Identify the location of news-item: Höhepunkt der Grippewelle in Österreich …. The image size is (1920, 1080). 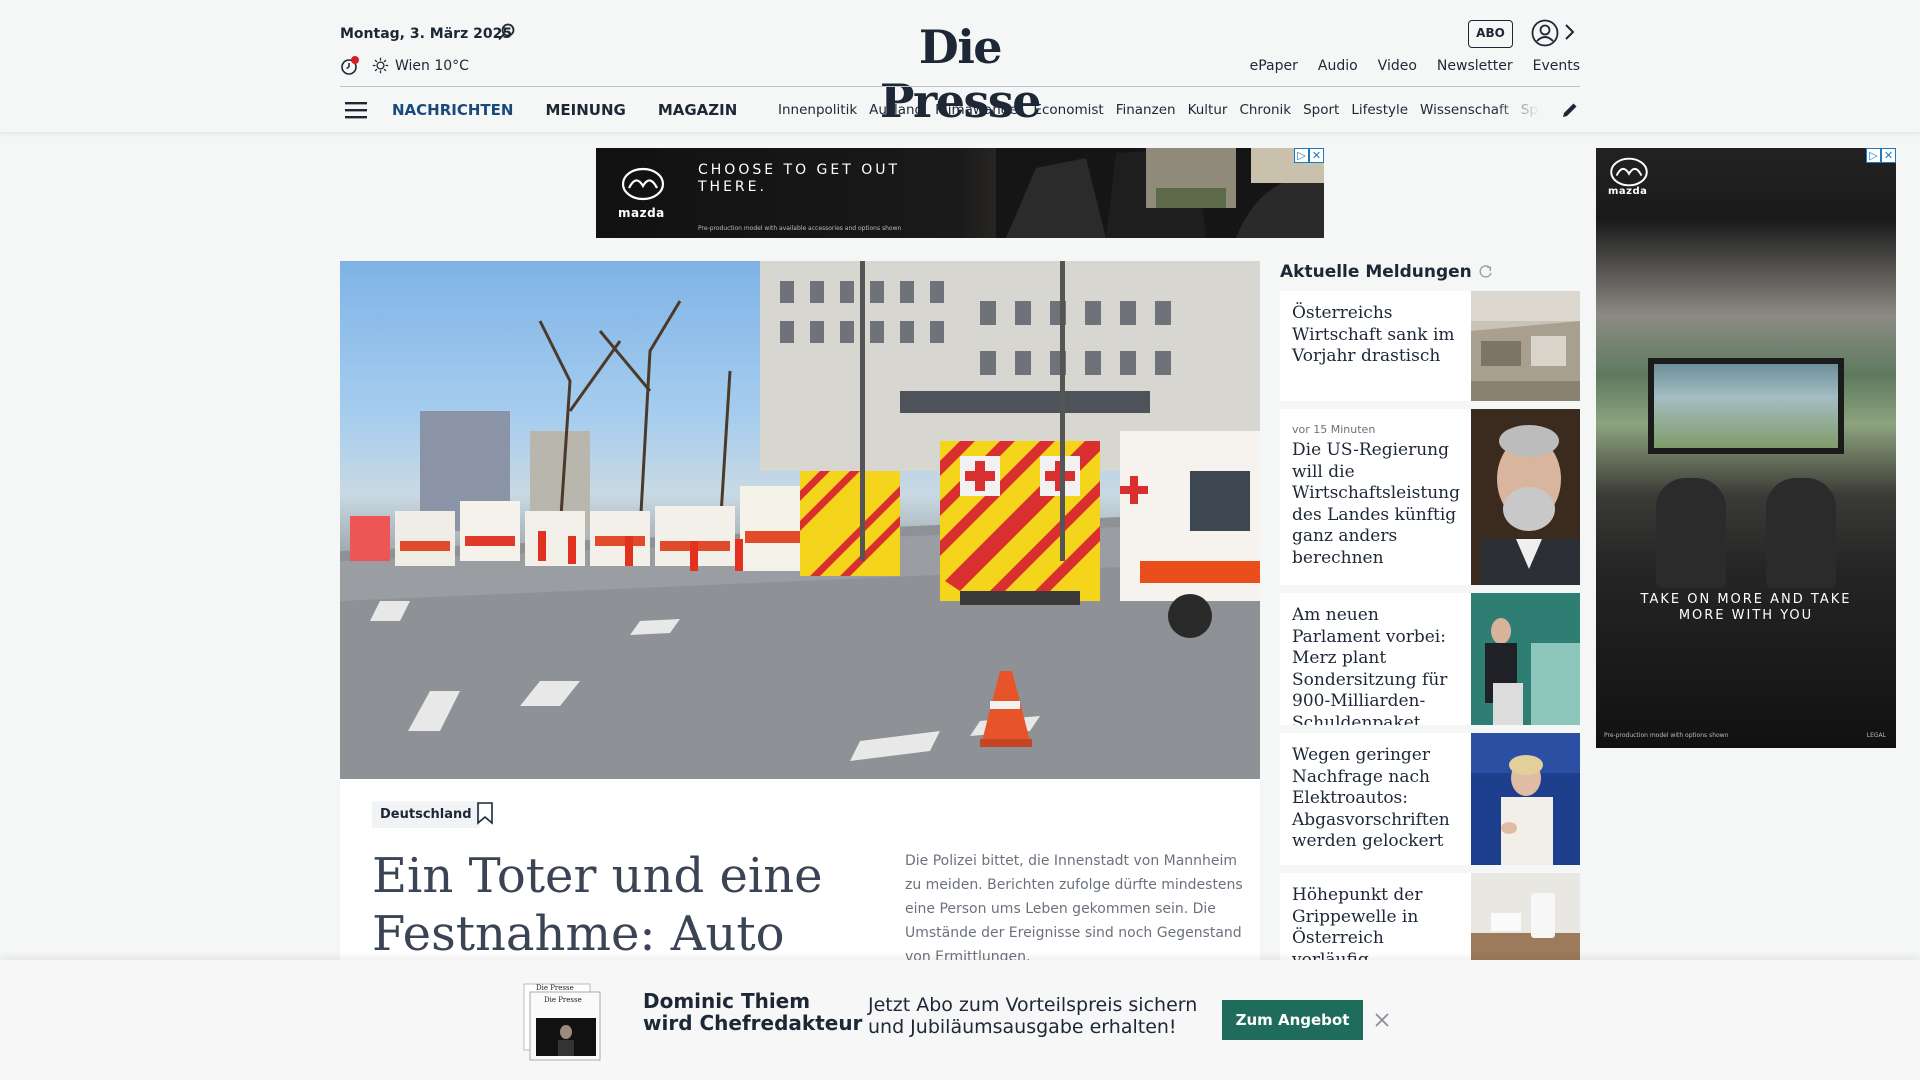
(1430, 916).